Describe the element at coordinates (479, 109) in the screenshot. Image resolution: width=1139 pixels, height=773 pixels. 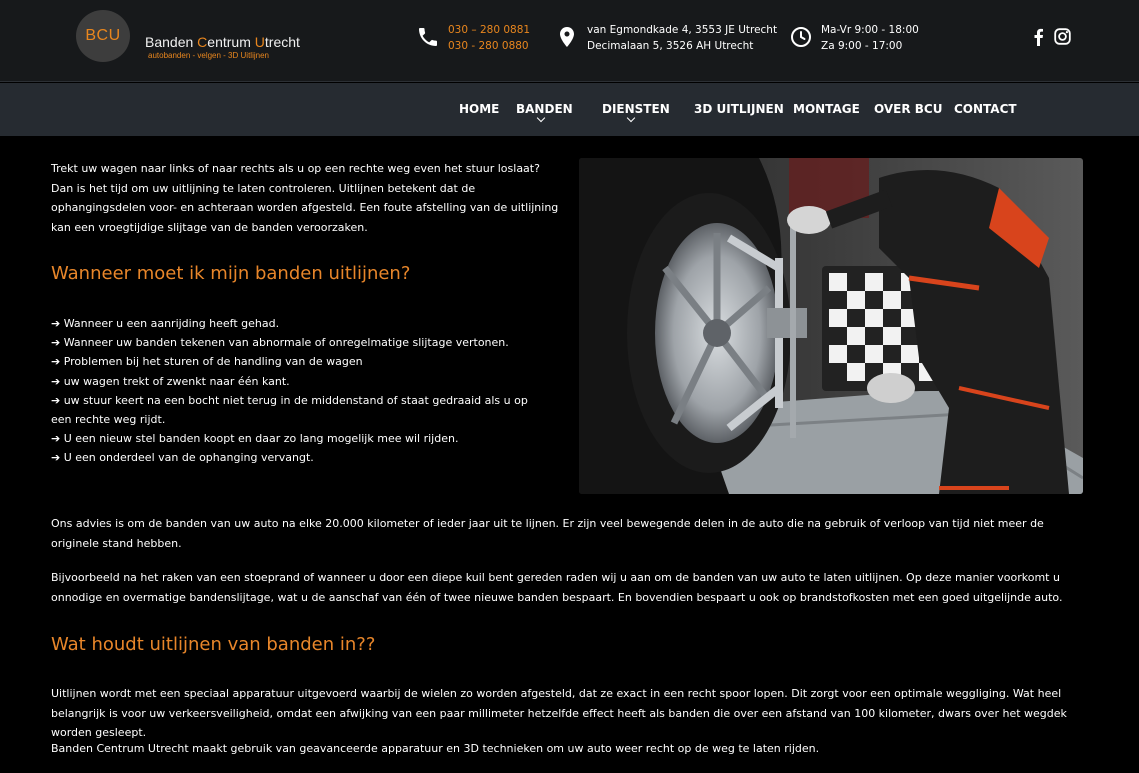
I see `nav-home: HOME` at that location.